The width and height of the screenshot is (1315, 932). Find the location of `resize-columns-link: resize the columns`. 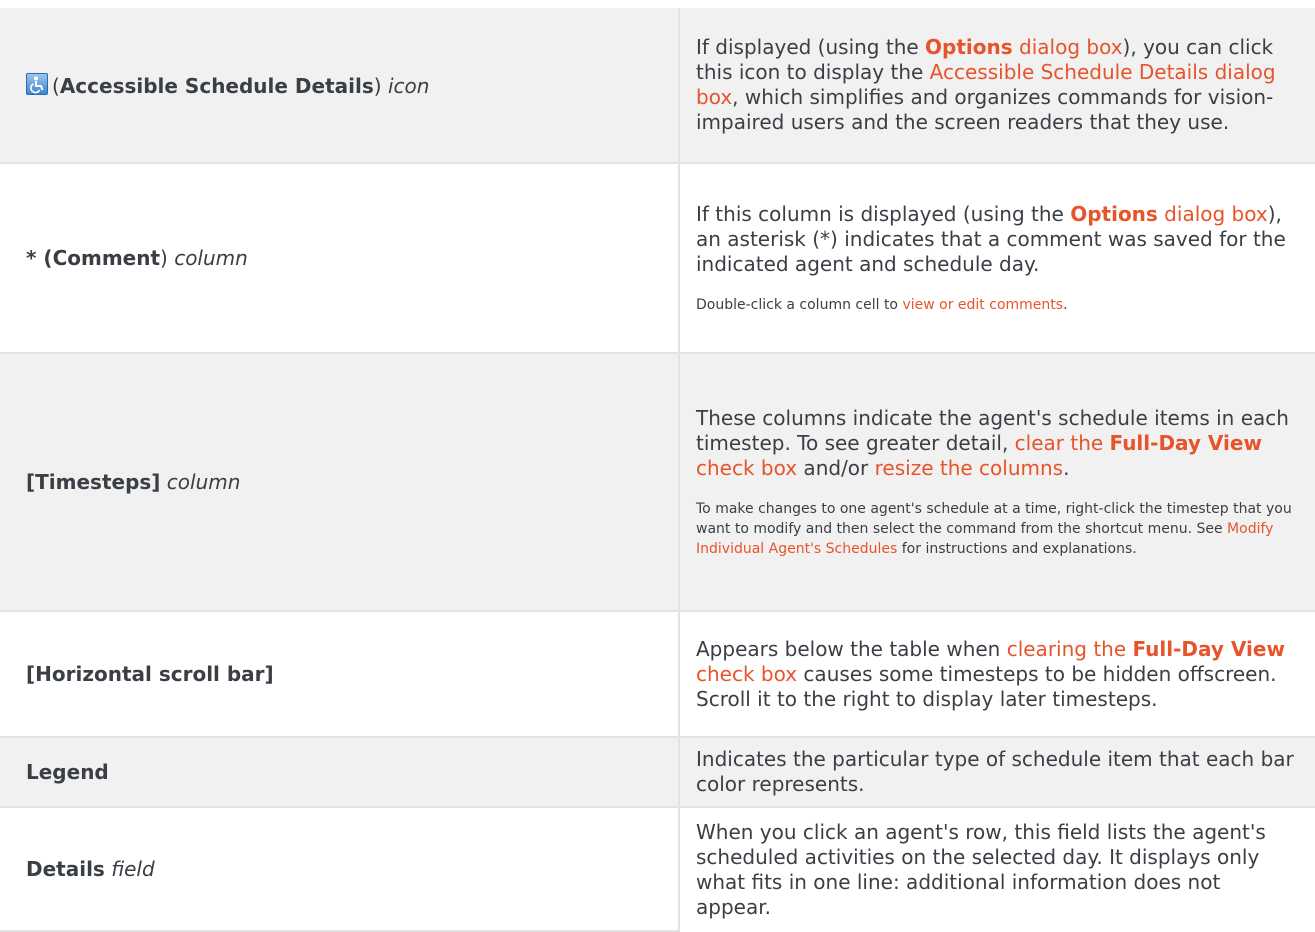

resize-columns-link: resize the columns is located at coordinates (969, 468).